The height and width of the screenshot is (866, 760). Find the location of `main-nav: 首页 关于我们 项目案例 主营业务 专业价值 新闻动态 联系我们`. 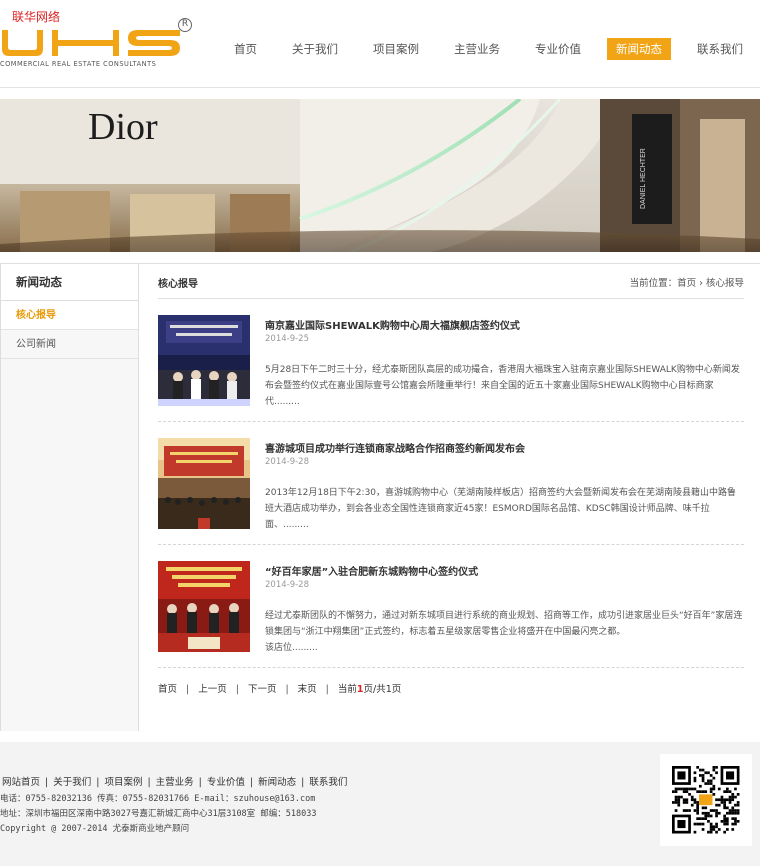

main-nav: 首页 关于我们 项目案例 主营业务 专业价值 新闻动态 联系我们 is located at coordinates (480, 49).